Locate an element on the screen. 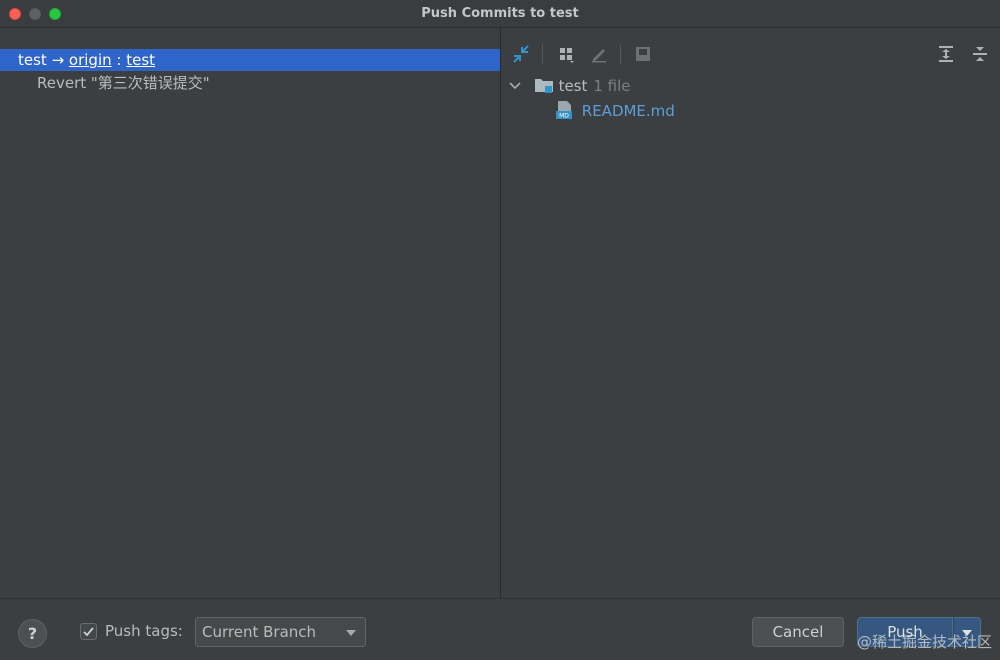  edit-source-icon is located at coordinates (599, 56).